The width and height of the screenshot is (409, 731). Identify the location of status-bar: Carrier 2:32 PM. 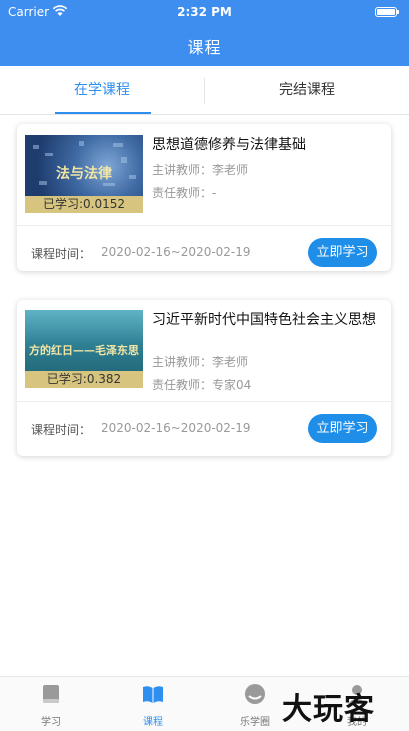
(204, 12).